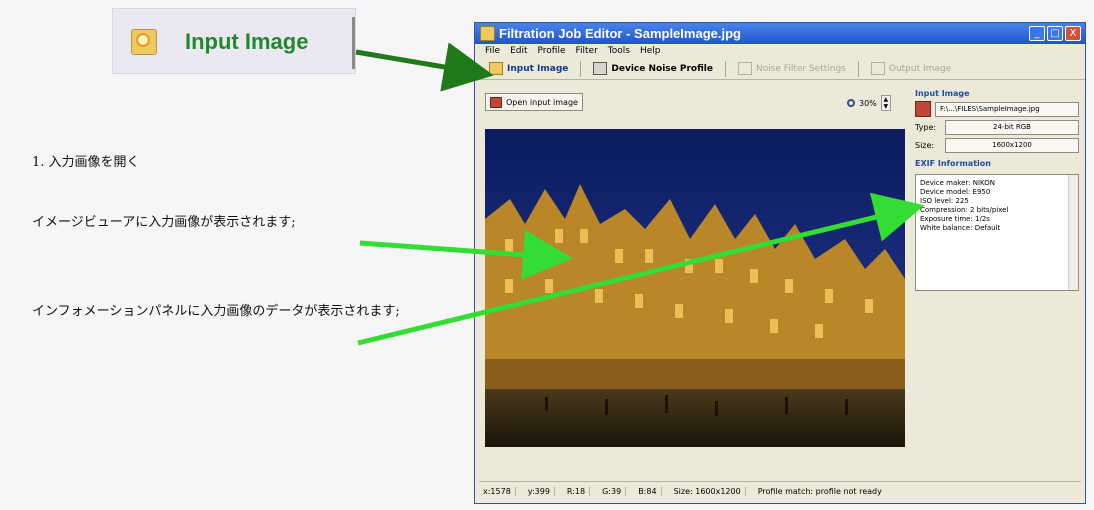 The height and width of the screenshot is (510, 1094). I want to click on minimize-button: _, so click(1037, 33).